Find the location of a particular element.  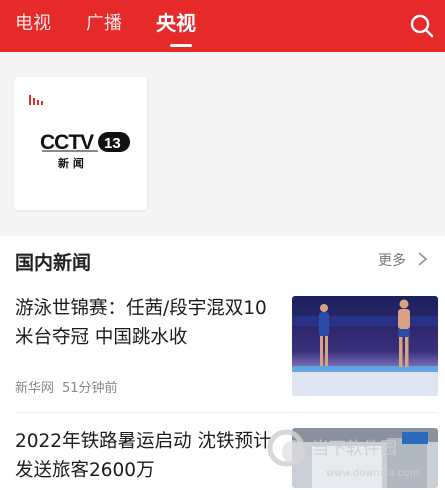

news-thumbnail-diving is located at coordinates (365, 346).